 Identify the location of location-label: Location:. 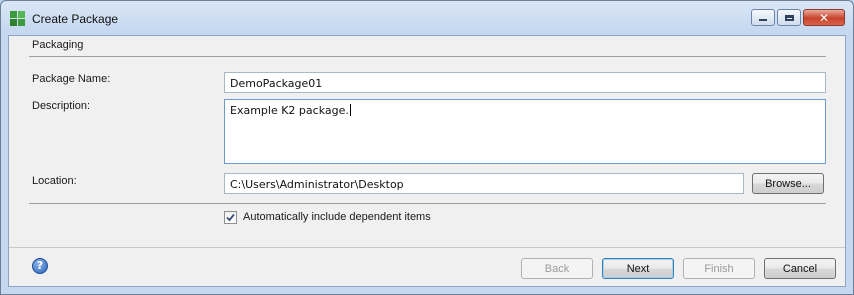
(54, 181).